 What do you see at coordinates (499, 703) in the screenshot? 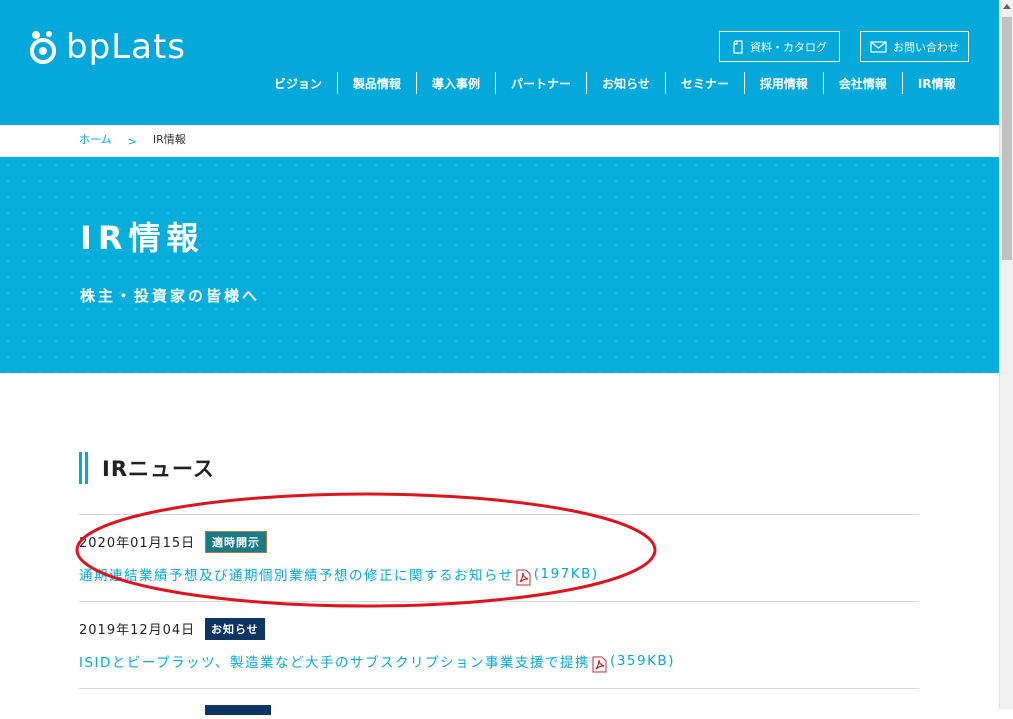
I see `list-item` at bounding box center [499, 703].